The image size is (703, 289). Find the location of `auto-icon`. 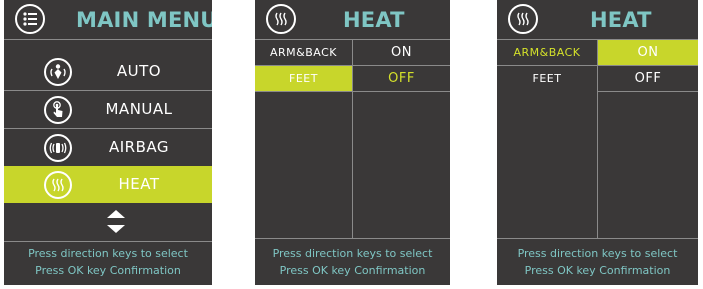

auto-icon is located at coordinates (58, 72).